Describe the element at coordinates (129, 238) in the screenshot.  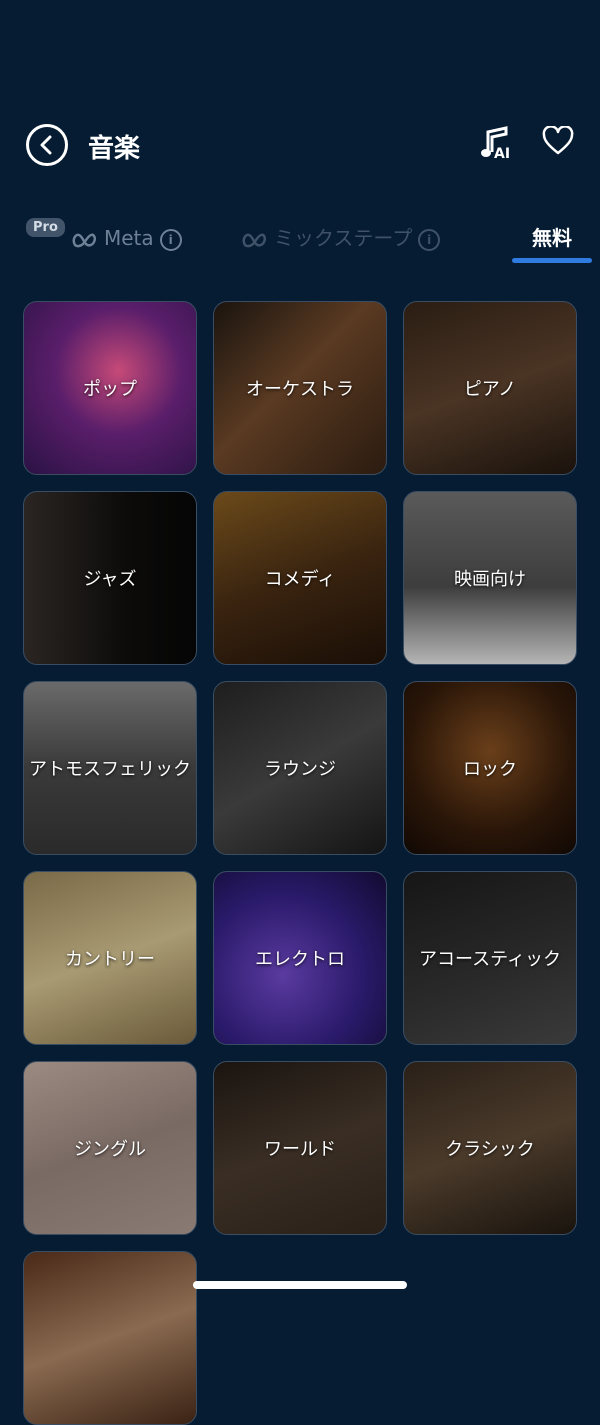
I see `tab-meta-label: Meta` at that location.